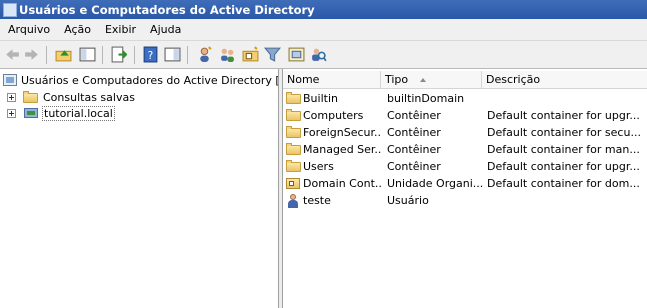 Image resolution: width=647 pixels, height=308 pixels. I want to click on help-icon: ?, so click(150, 54).